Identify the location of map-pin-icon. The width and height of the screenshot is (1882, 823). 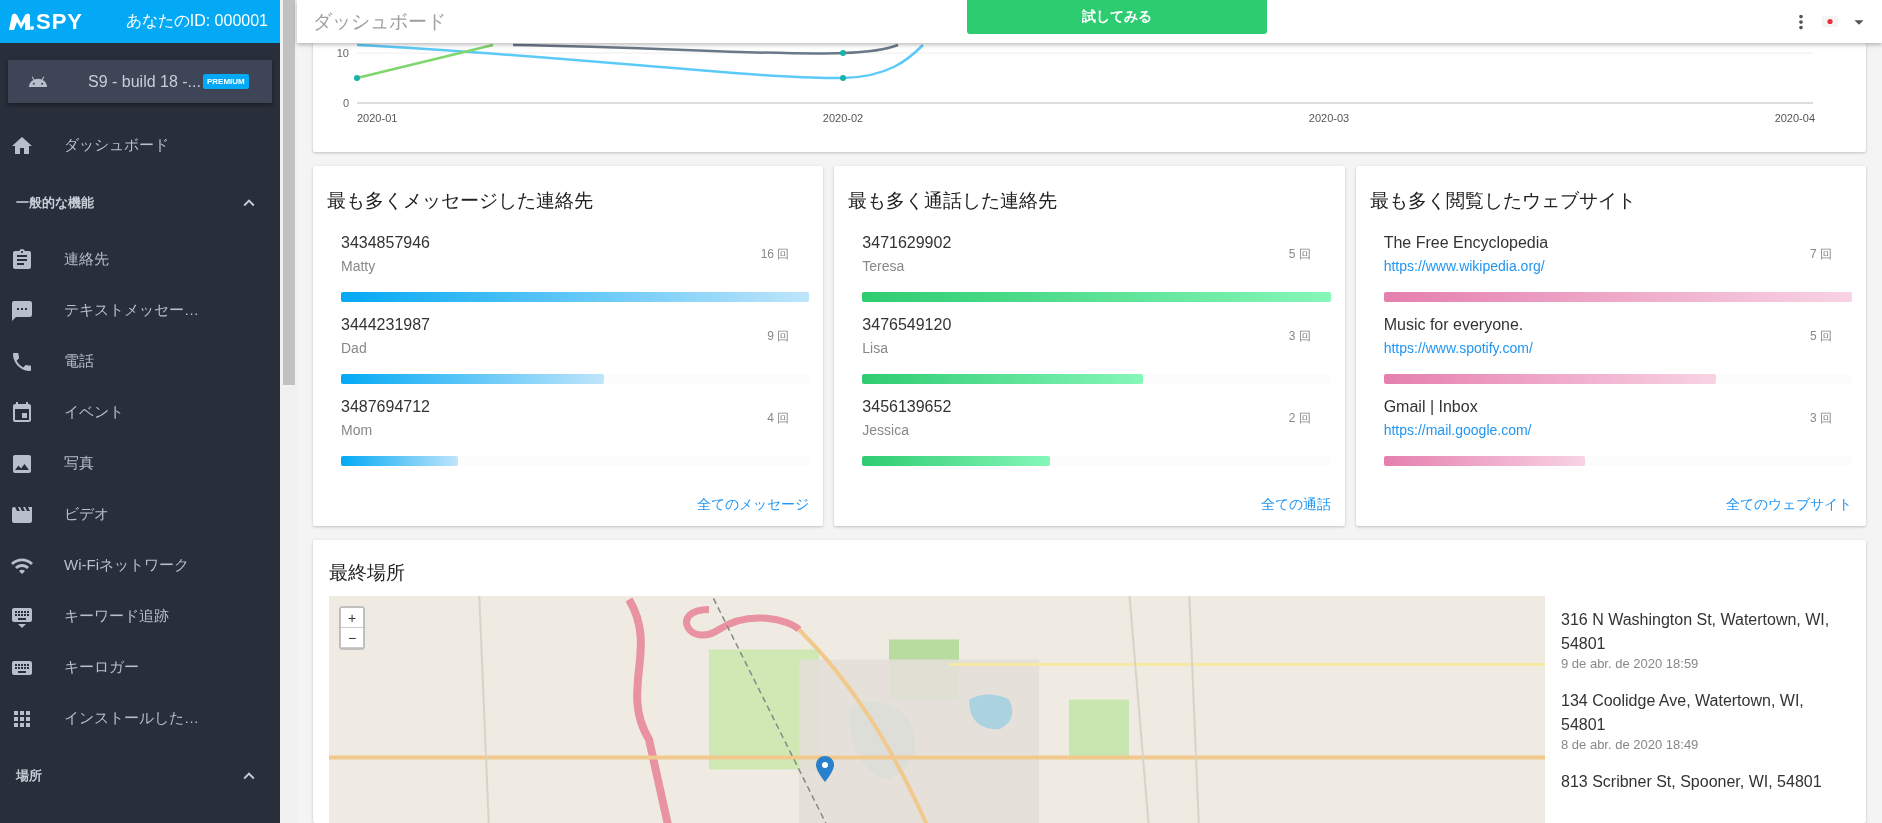
(825, 769).